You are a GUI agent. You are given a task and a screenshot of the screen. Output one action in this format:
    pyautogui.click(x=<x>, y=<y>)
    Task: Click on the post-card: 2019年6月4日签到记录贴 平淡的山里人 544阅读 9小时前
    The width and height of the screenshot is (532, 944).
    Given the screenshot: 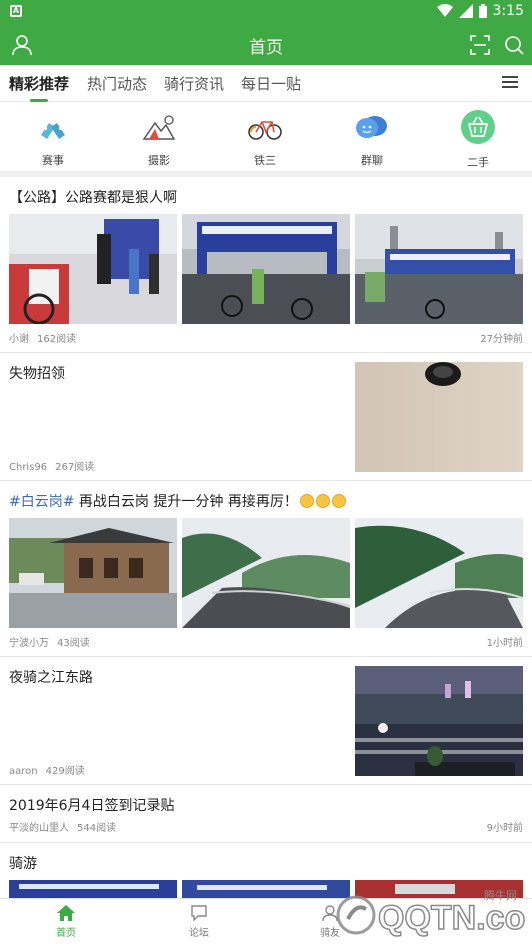 What is the action you would take?
    pyautogui.click(x=266, y=814)
    